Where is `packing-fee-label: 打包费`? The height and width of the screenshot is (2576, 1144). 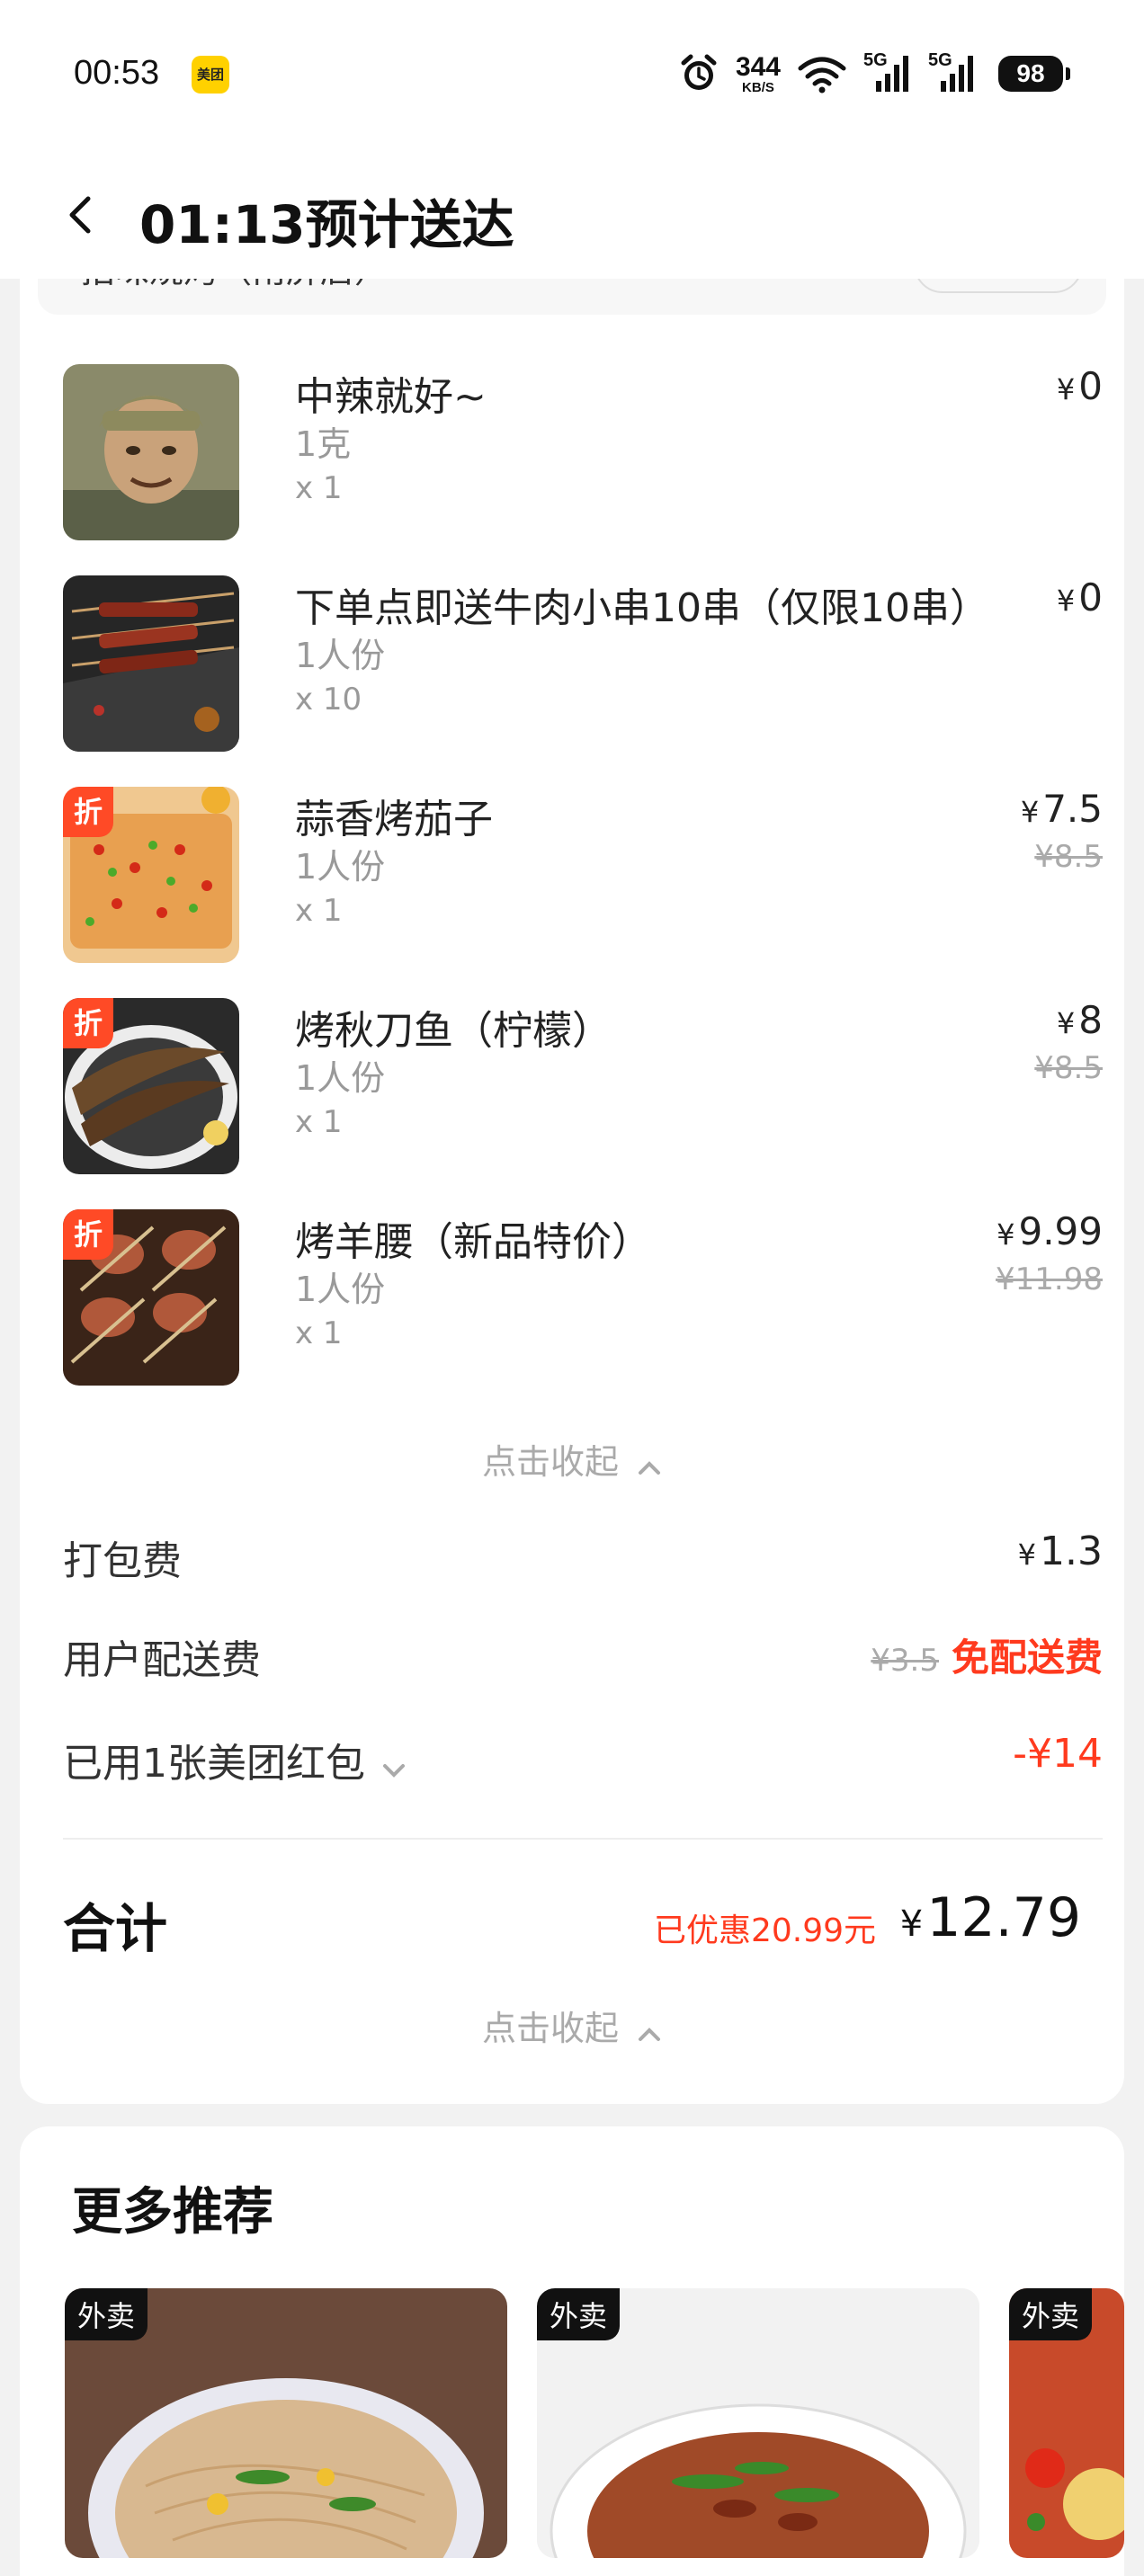
packing-fee-label: 打包费 is located at coordinates (122, 1561).